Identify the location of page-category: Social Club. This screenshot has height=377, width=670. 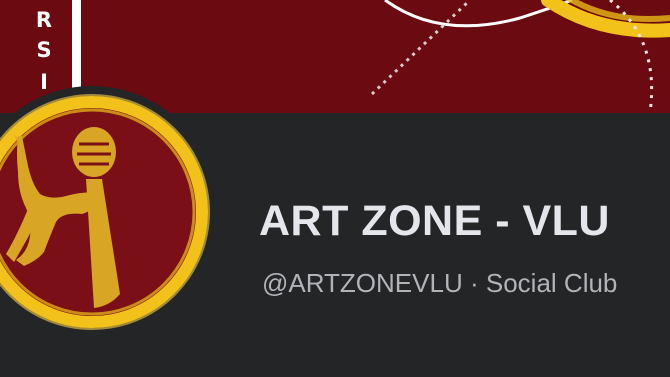
(552, 283).